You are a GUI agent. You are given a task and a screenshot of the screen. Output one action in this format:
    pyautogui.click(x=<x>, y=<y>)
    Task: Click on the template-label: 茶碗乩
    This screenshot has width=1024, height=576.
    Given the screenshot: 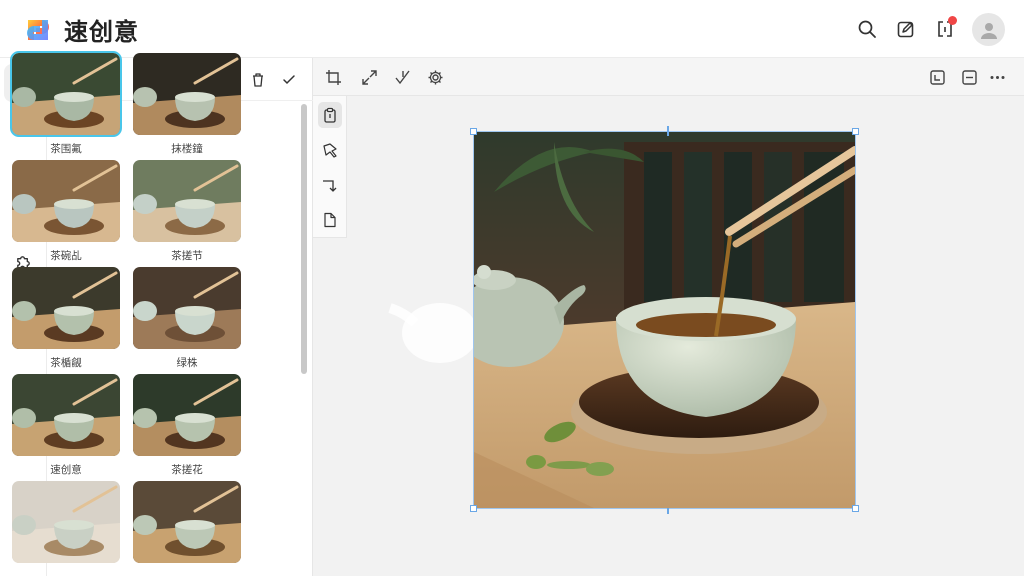 What is the action you would take?
    pyautogui.click(x=66, y=256)
    